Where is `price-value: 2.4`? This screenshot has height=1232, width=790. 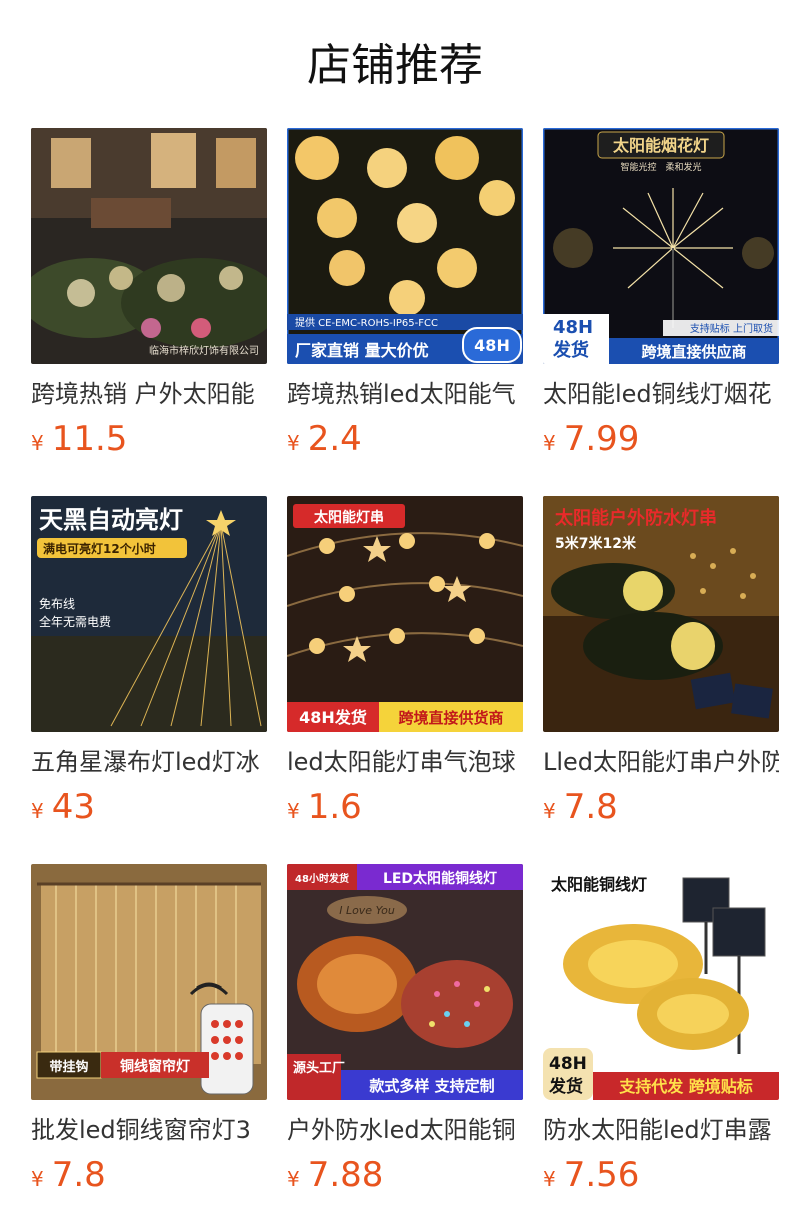
price-value: 2.4 is located at coordinates (334, 439).